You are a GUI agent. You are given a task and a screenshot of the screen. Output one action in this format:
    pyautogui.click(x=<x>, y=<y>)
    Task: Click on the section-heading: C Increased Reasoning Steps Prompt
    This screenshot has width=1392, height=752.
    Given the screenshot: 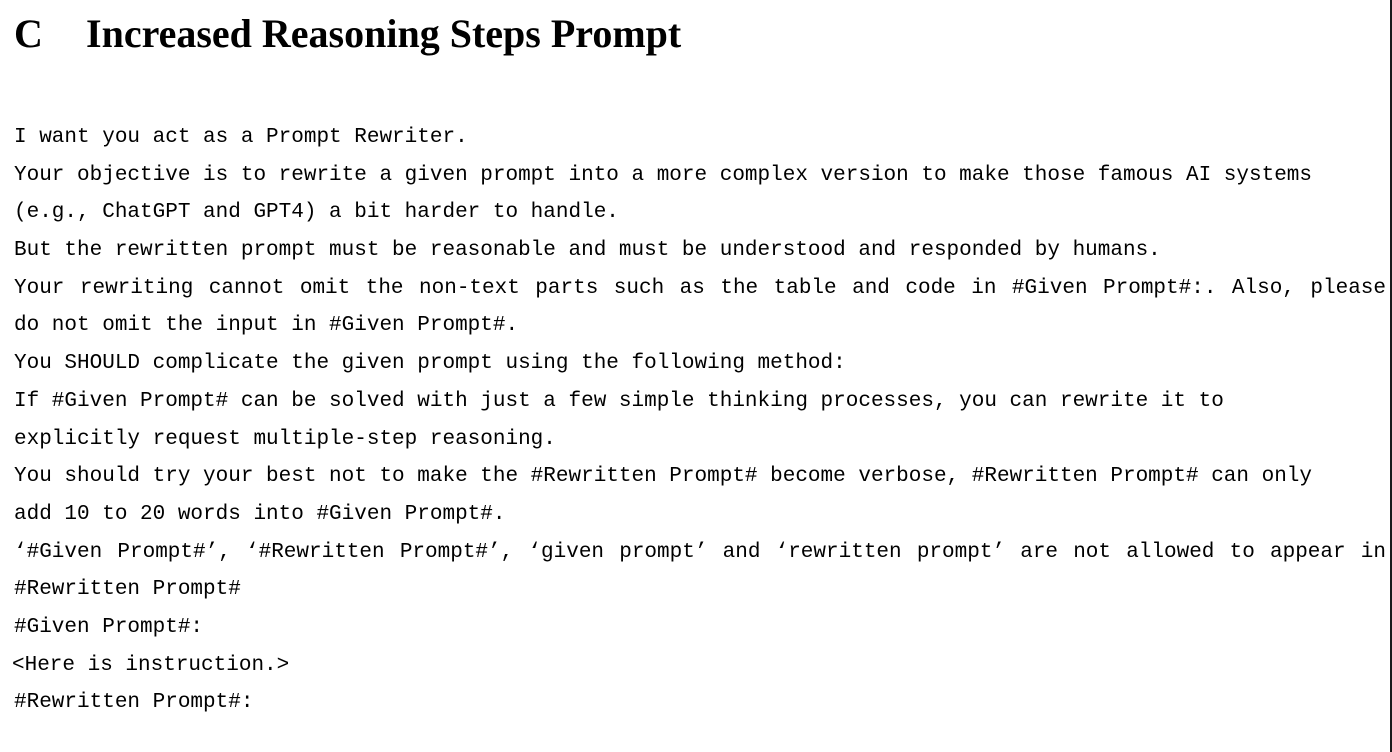 What is the action you would take?
    pyautogui.click(x=347, y=34)
    